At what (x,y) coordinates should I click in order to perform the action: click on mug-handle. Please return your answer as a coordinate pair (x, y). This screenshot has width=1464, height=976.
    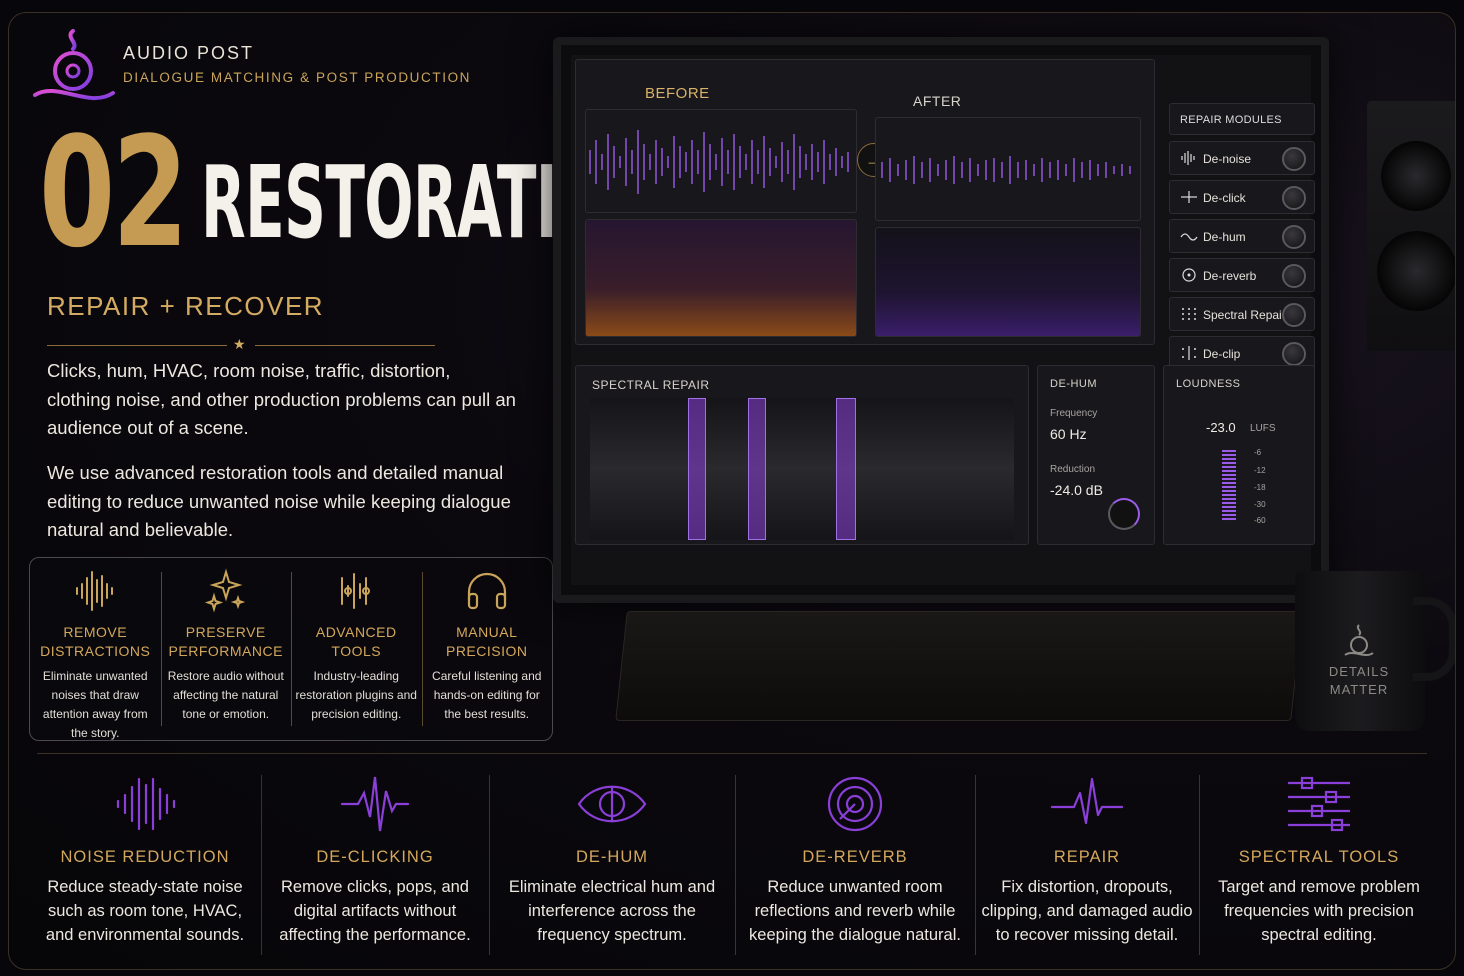
    Looking at the image, I should click on (1434, 639).